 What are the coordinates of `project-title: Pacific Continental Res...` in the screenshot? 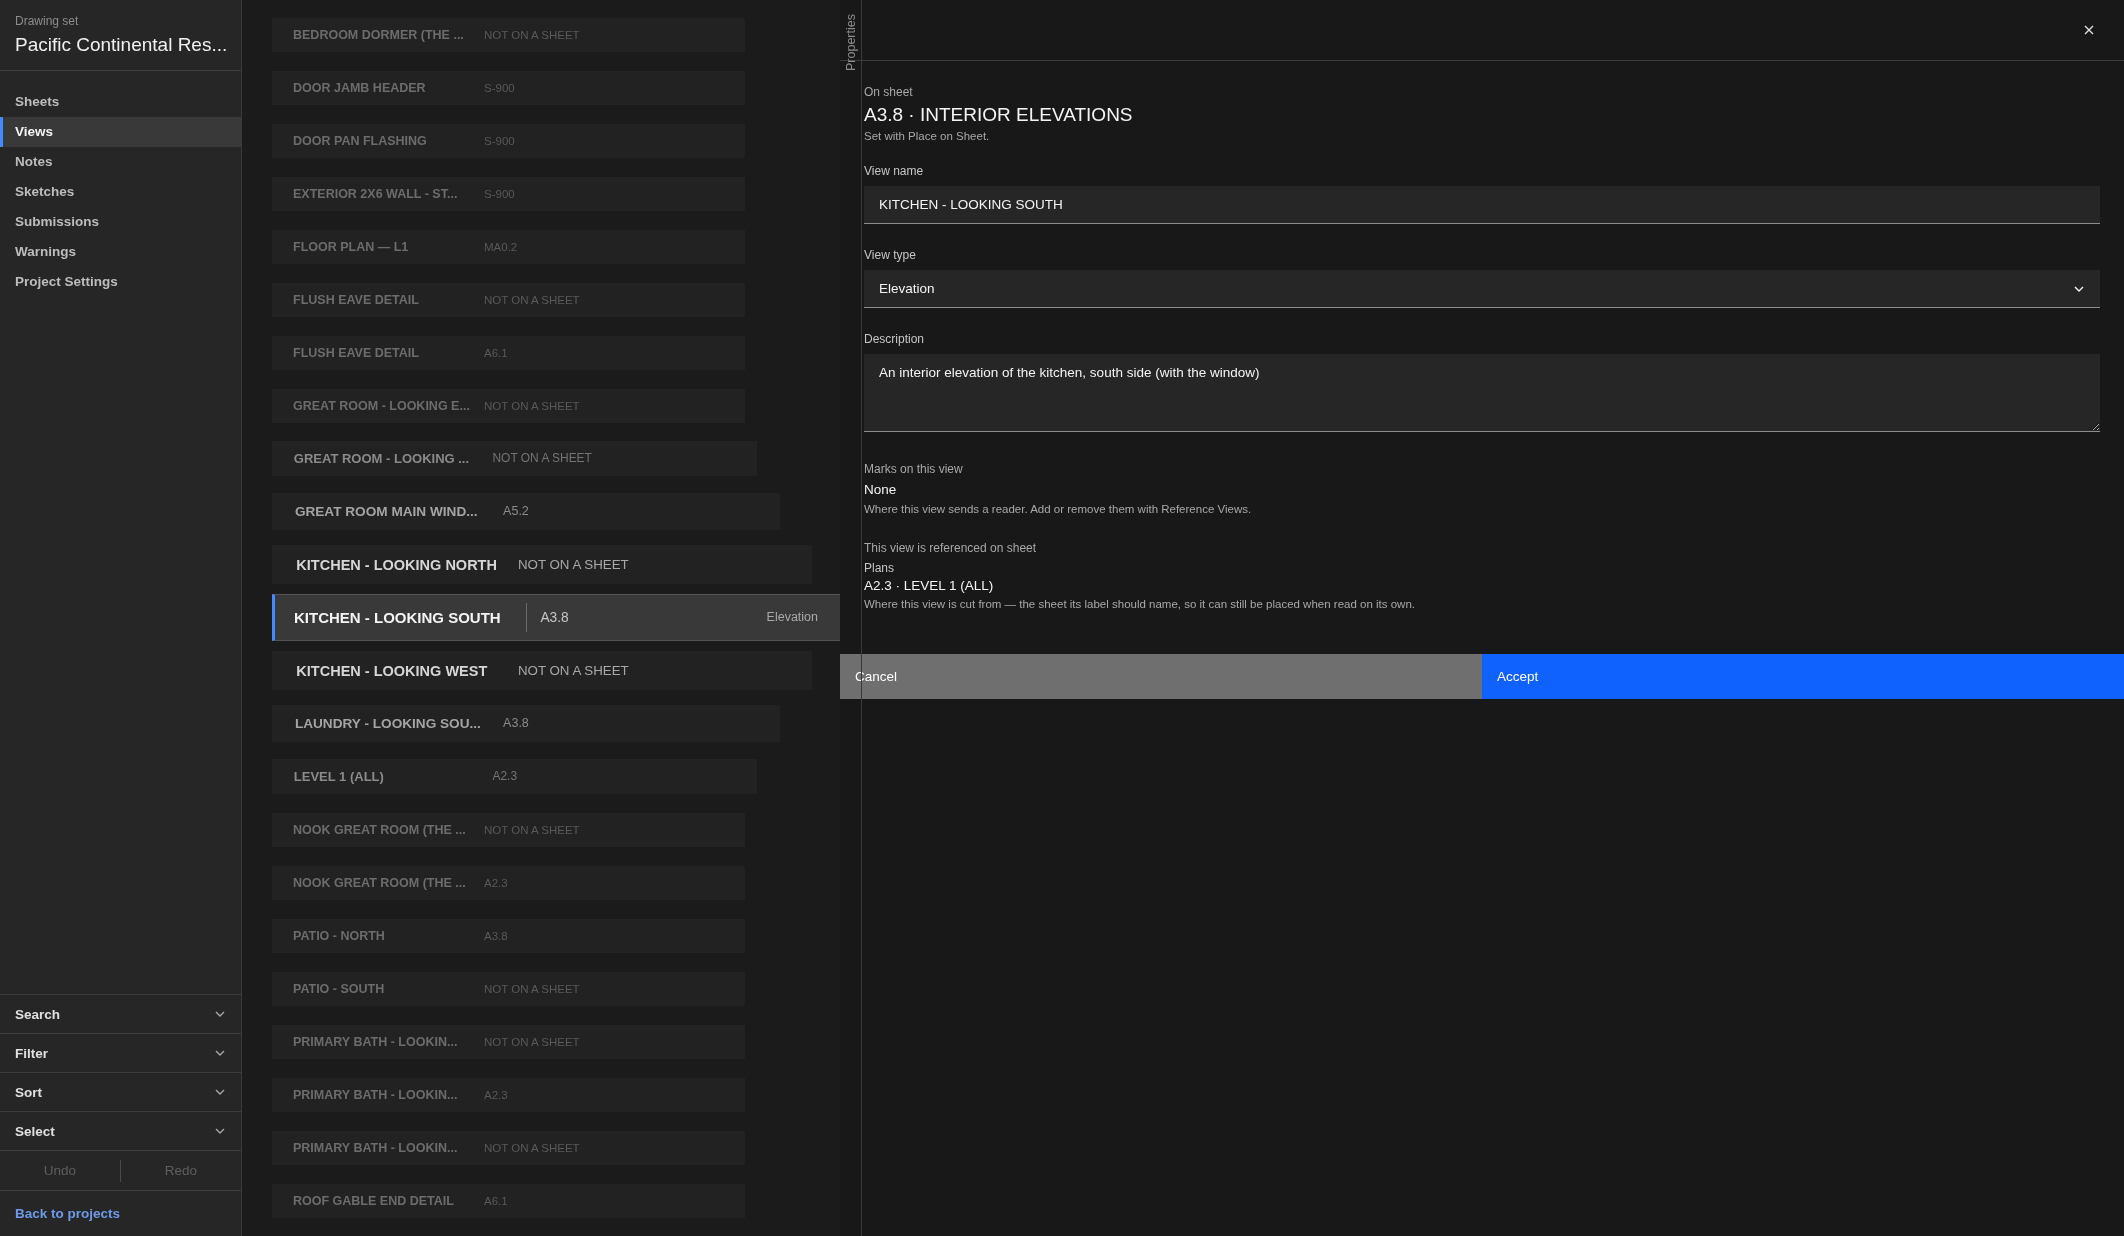 It's located at (120, 45).